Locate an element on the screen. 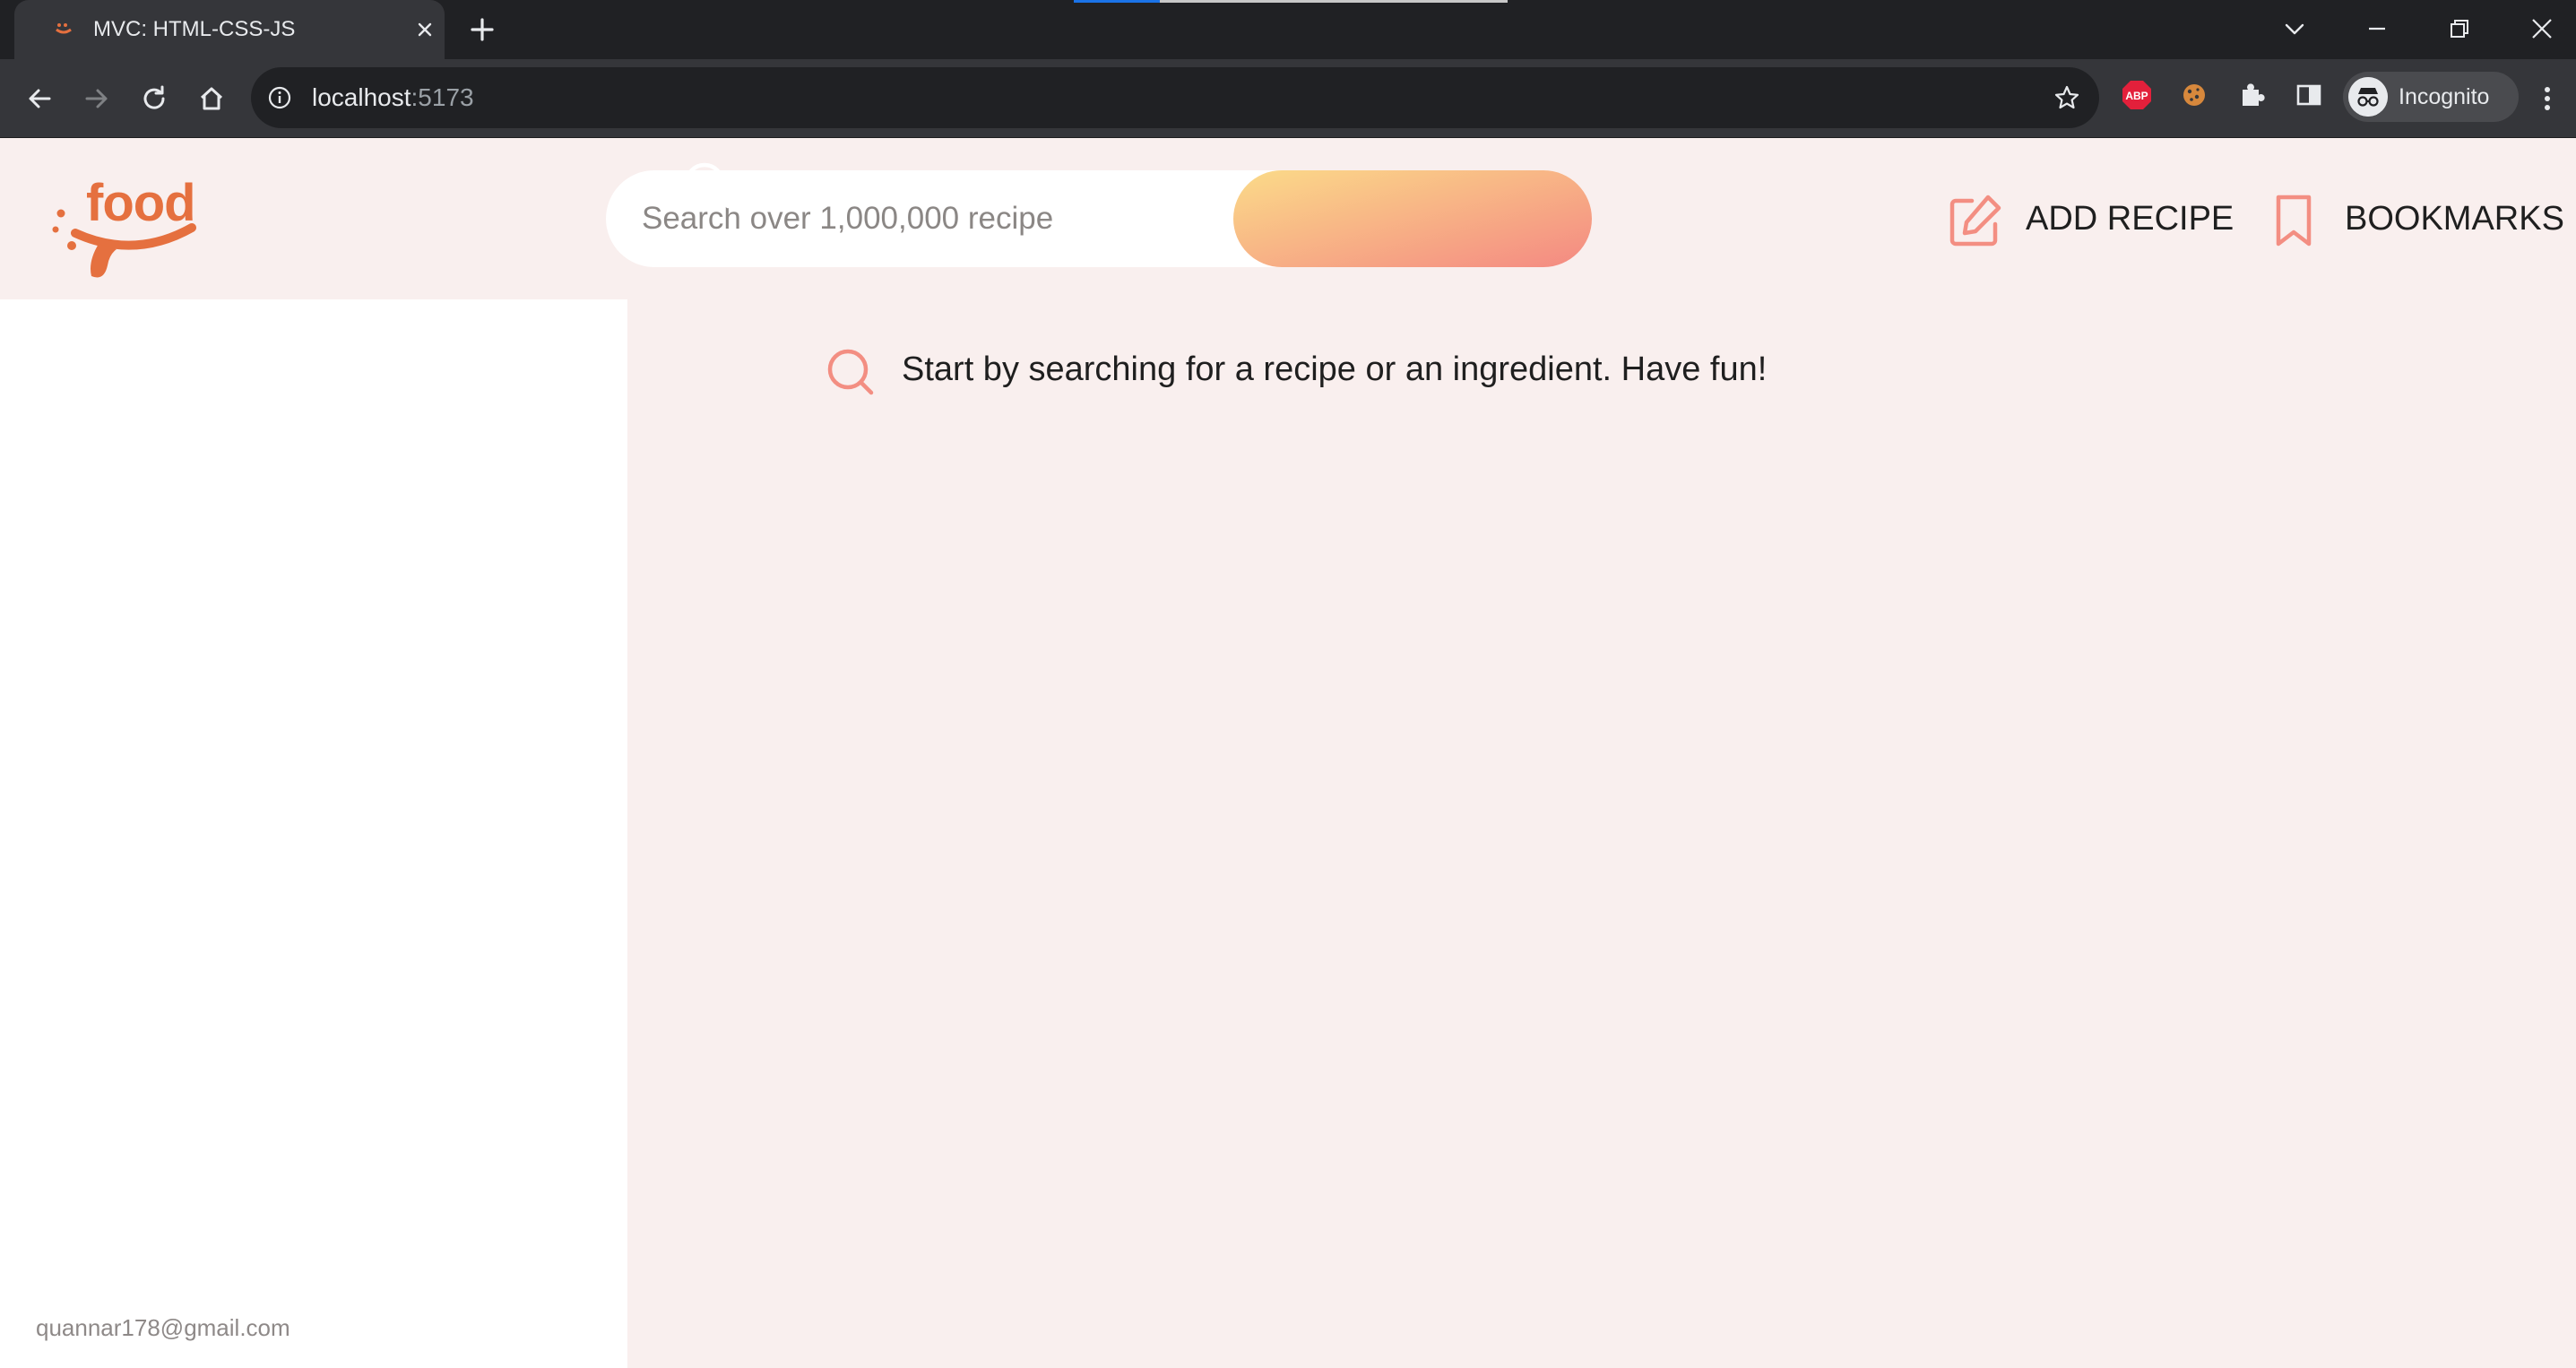  tab-title: MVC: HTML-CSS-JS is located at coordinates (194, 29).